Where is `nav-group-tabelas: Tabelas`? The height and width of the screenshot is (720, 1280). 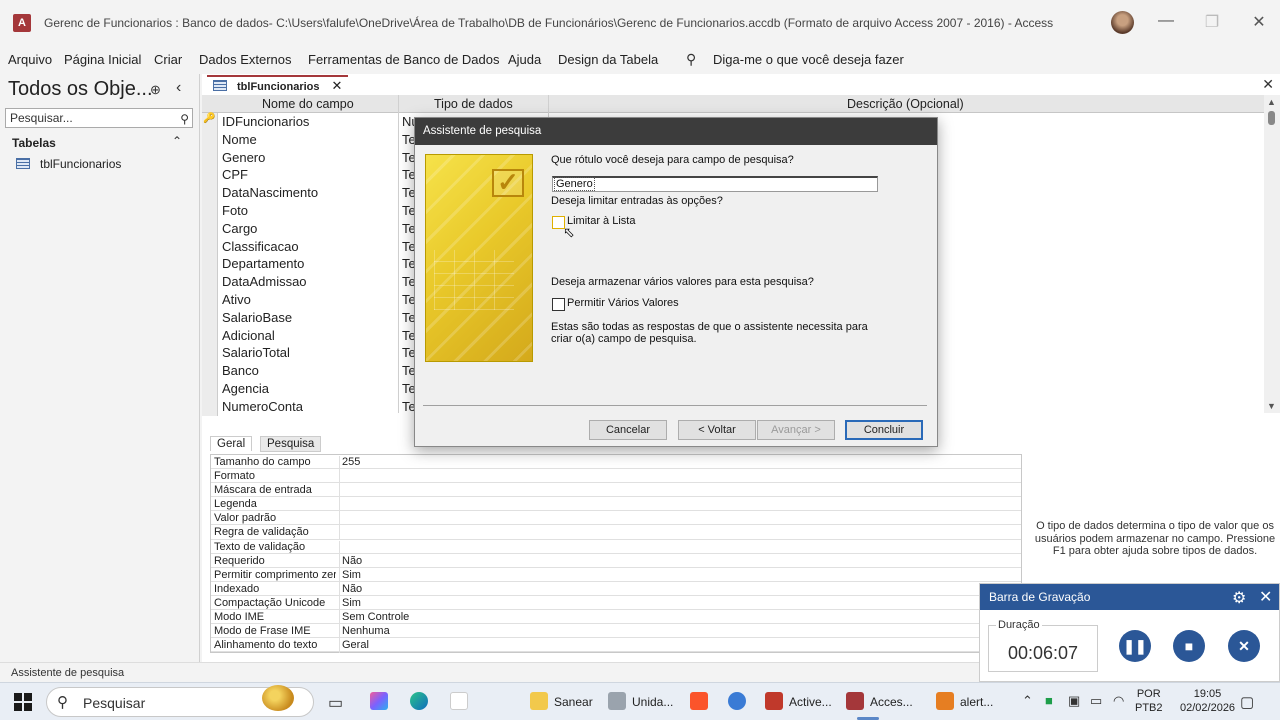
nav-group-tabelas: Tabelas is located at coordinates (34, 143).